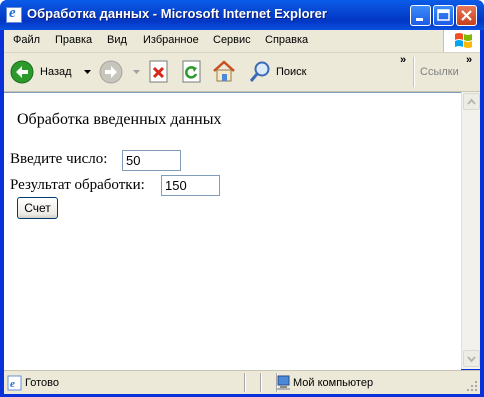 This screenshot has width=484, height=397. Describe the element at coordinates (242, 72) in the screenshot. I see `toolbar: Назад Поиск » Ссылки »` at that location.